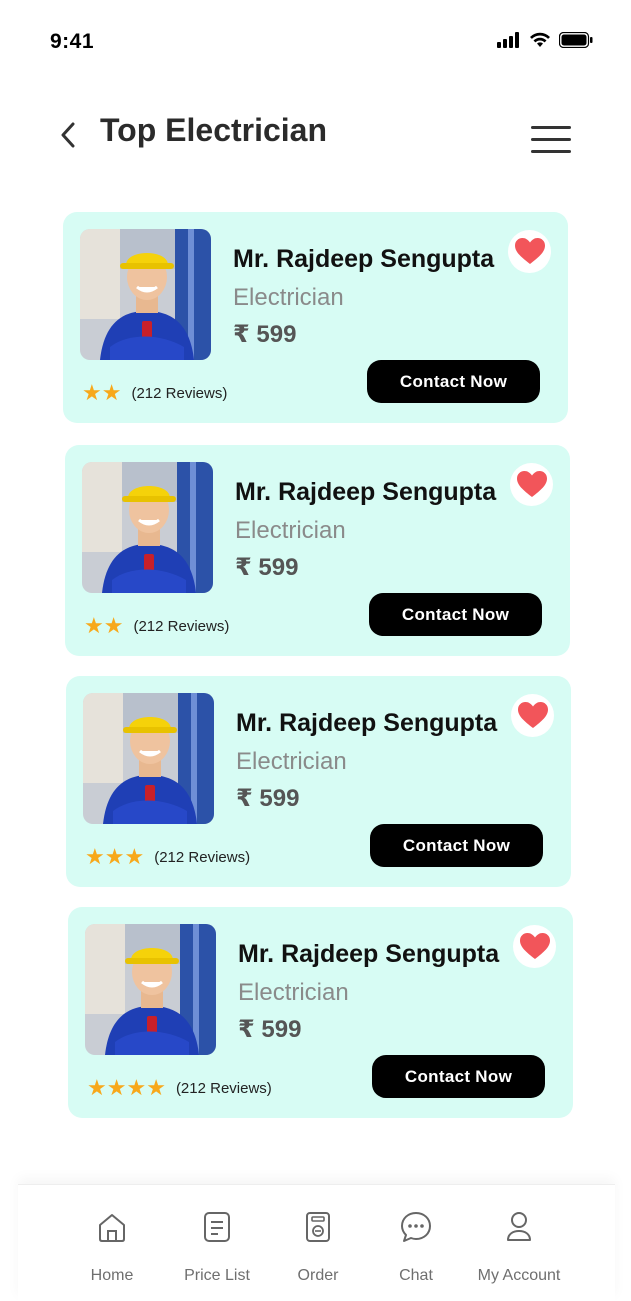 The width and height of the screenshot is (631, 1301). What do you see at coordinates (519, 1275) in the screenshot?
I see `nav-label: My Account` at bounding box center [519, 1275].